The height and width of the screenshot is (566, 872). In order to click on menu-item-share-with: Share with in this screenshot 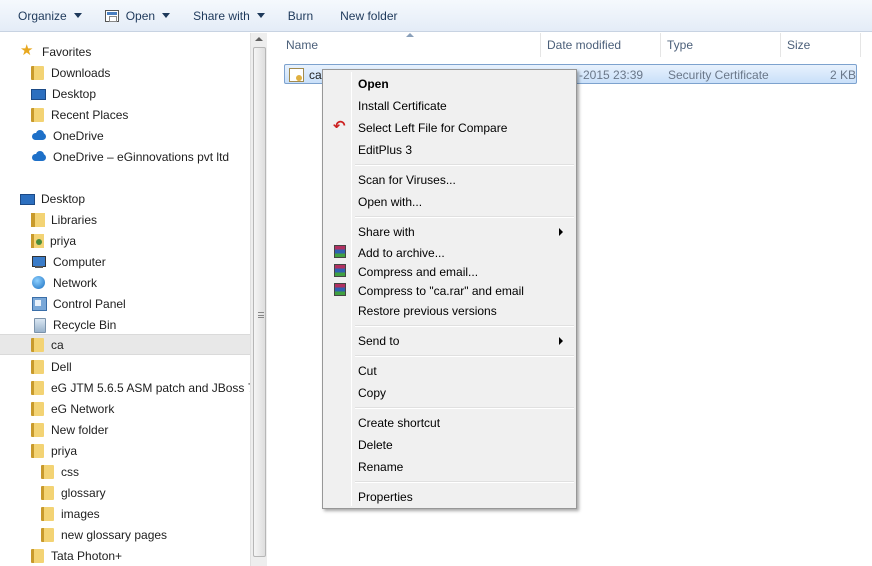, I will do `click(449, 232)`.